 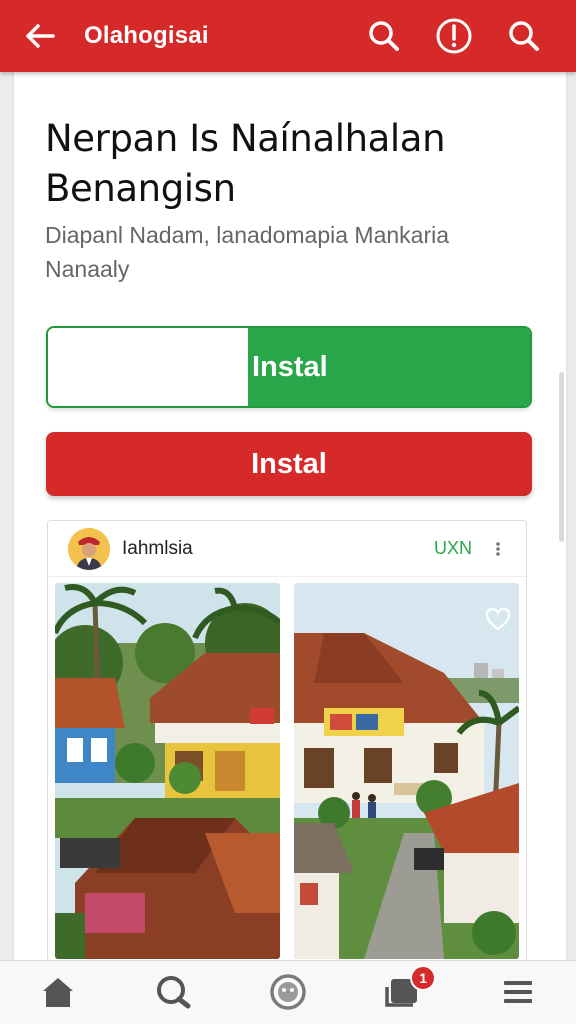 I want to click on nav-item-profile, so click(x=288, y=992).